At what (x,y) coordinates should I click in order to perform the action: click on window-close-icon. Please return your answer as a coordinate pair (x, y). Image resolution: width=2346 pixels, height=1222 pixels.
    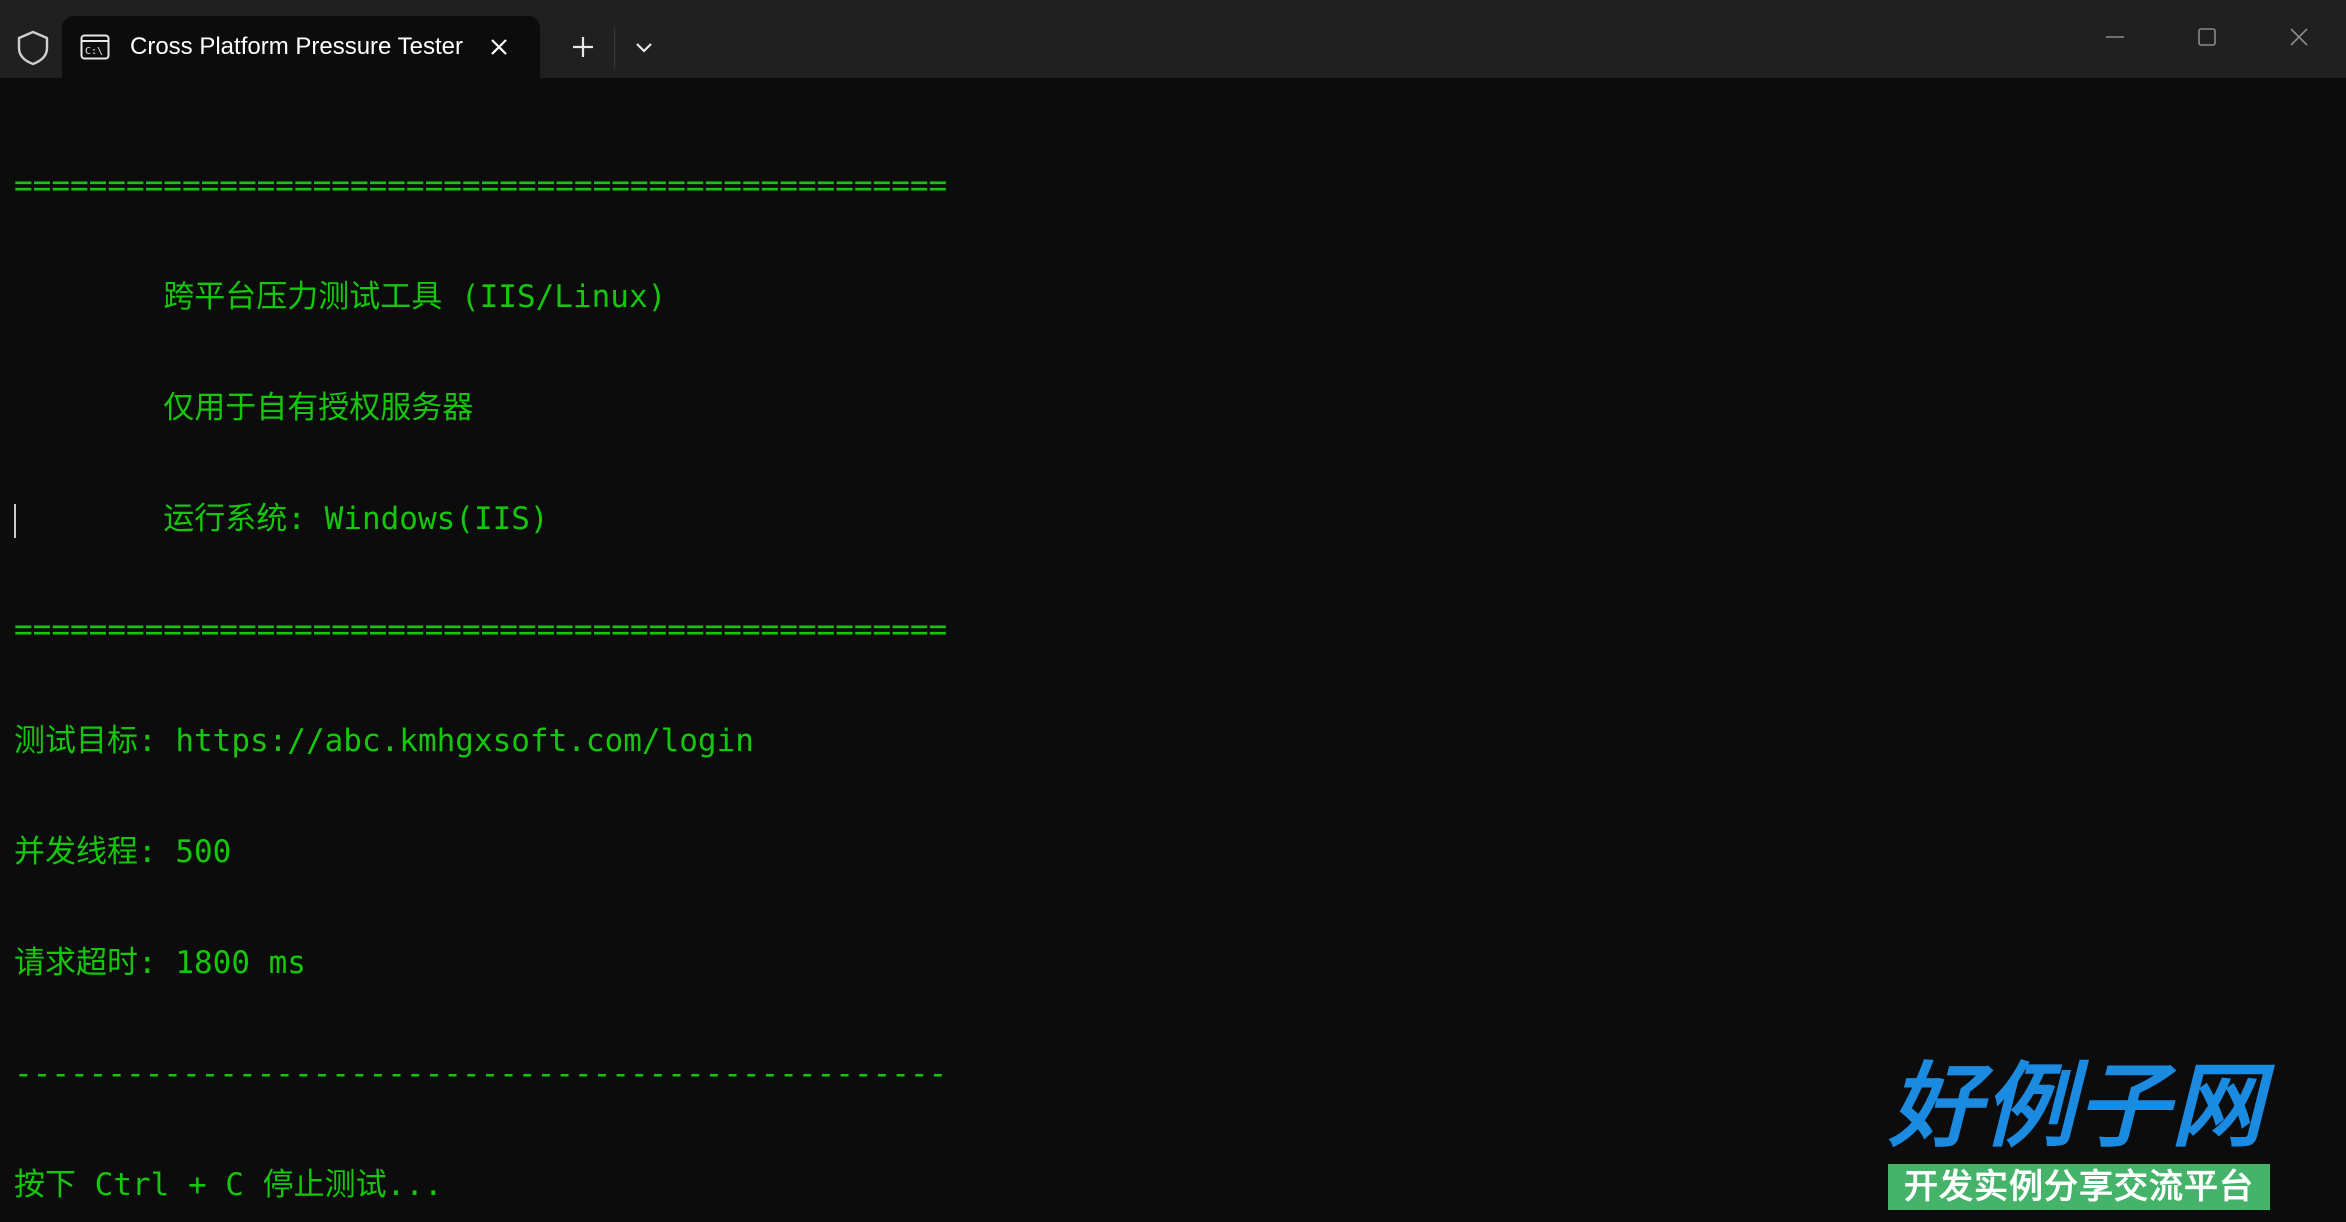
    Looking at the image, I should click on (2299, 37).